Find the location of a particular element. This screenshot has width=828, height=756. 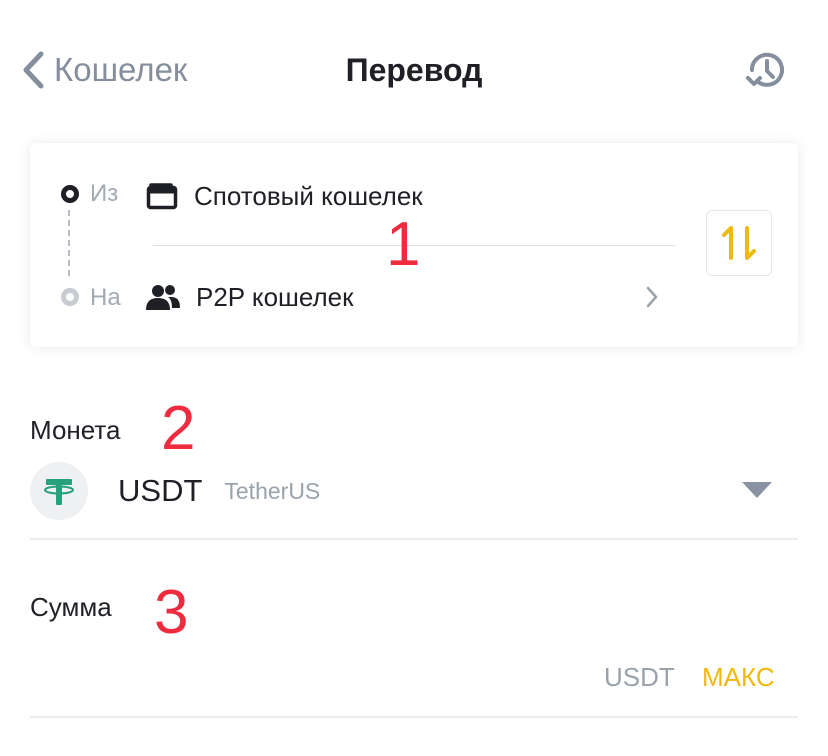

from-wallet-name: Спотовый кошелек is located at coordinates (308, 195).